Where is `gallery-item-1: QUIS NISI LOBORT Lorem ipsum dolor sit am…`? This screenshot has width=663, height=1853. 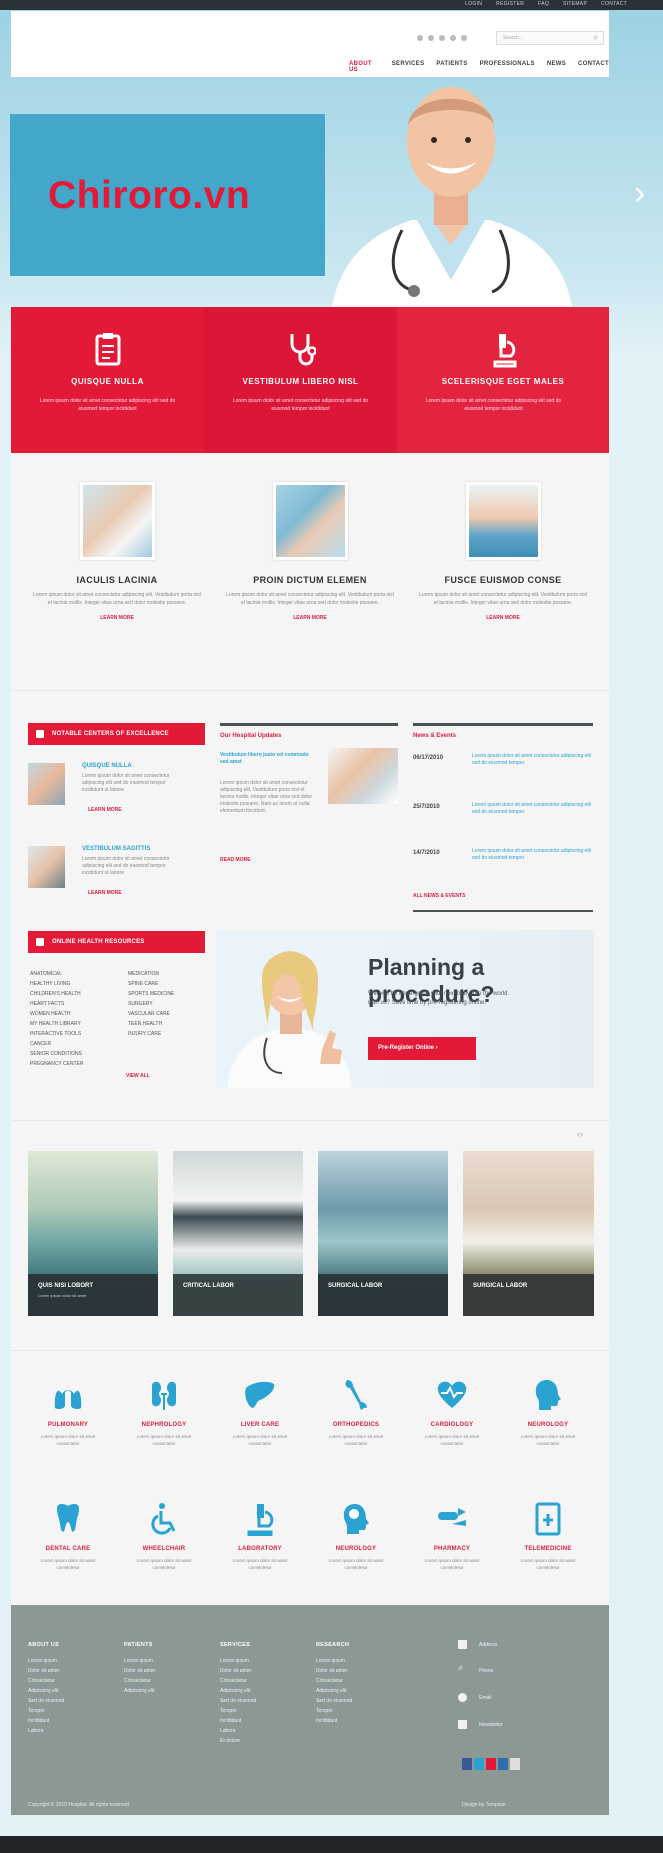
gallery-item-1: QUIS NISI LOBORT Lorem ipsum dolor sit am… is located at coordinates (93, 1233).